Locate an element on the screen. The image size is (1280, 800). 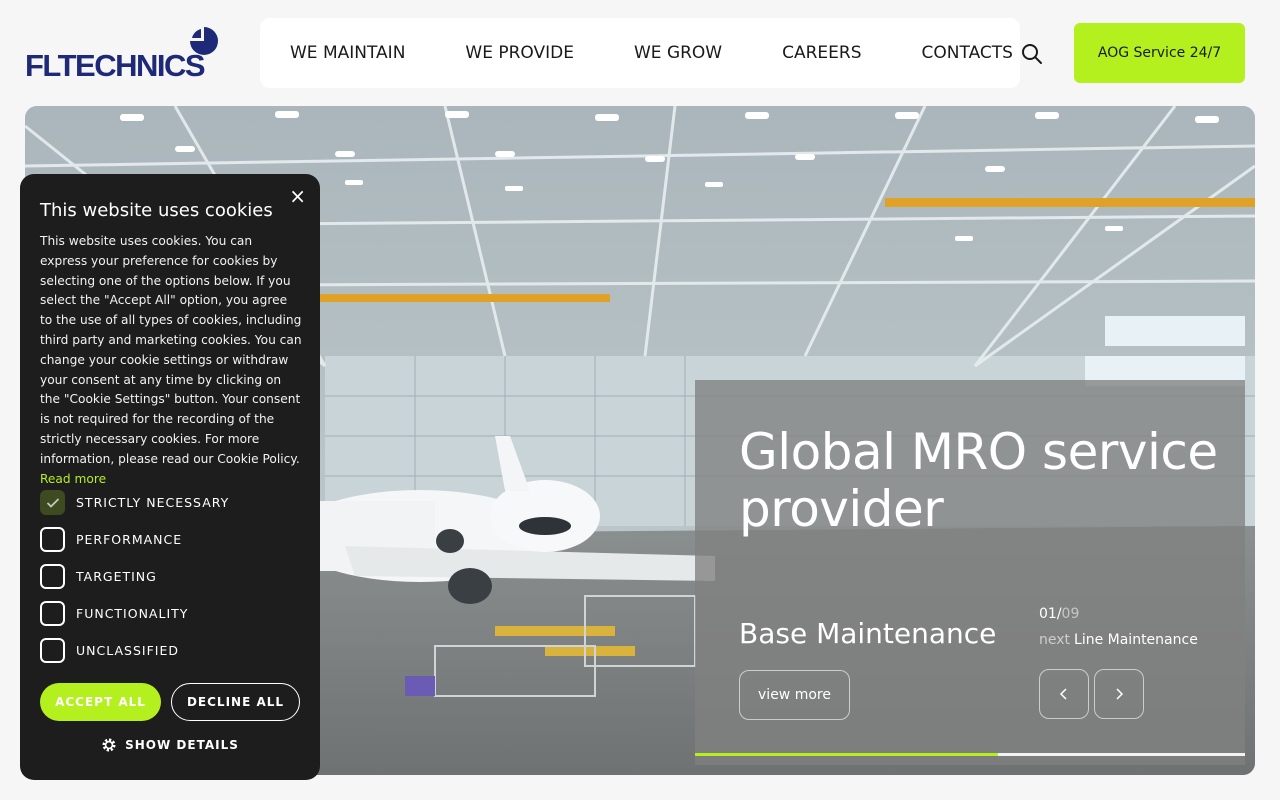
cookie-option-targeting: TARGETING is located at coordinates (98, 576).